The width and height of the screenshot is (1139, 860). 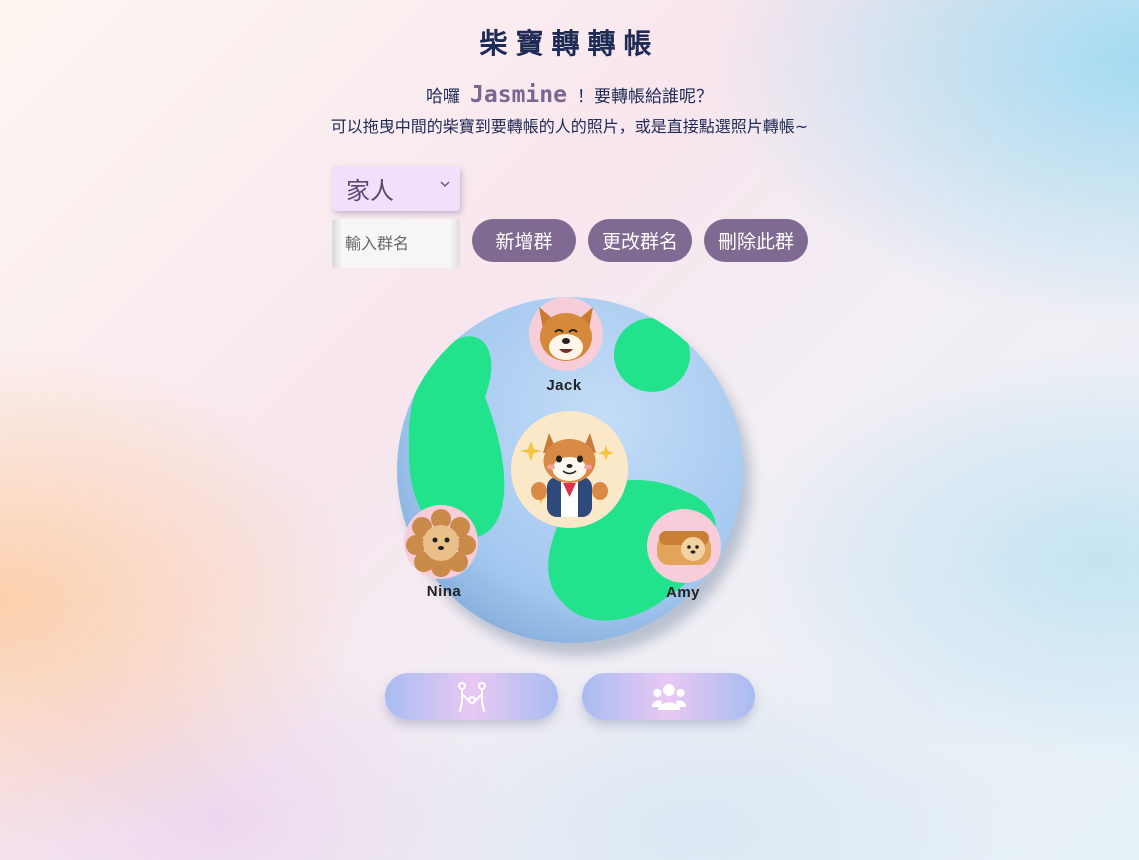 What do you see at coordinates (396, 243) in the screenshot?
I see `group-name-input` at bounding box center [396, 243].